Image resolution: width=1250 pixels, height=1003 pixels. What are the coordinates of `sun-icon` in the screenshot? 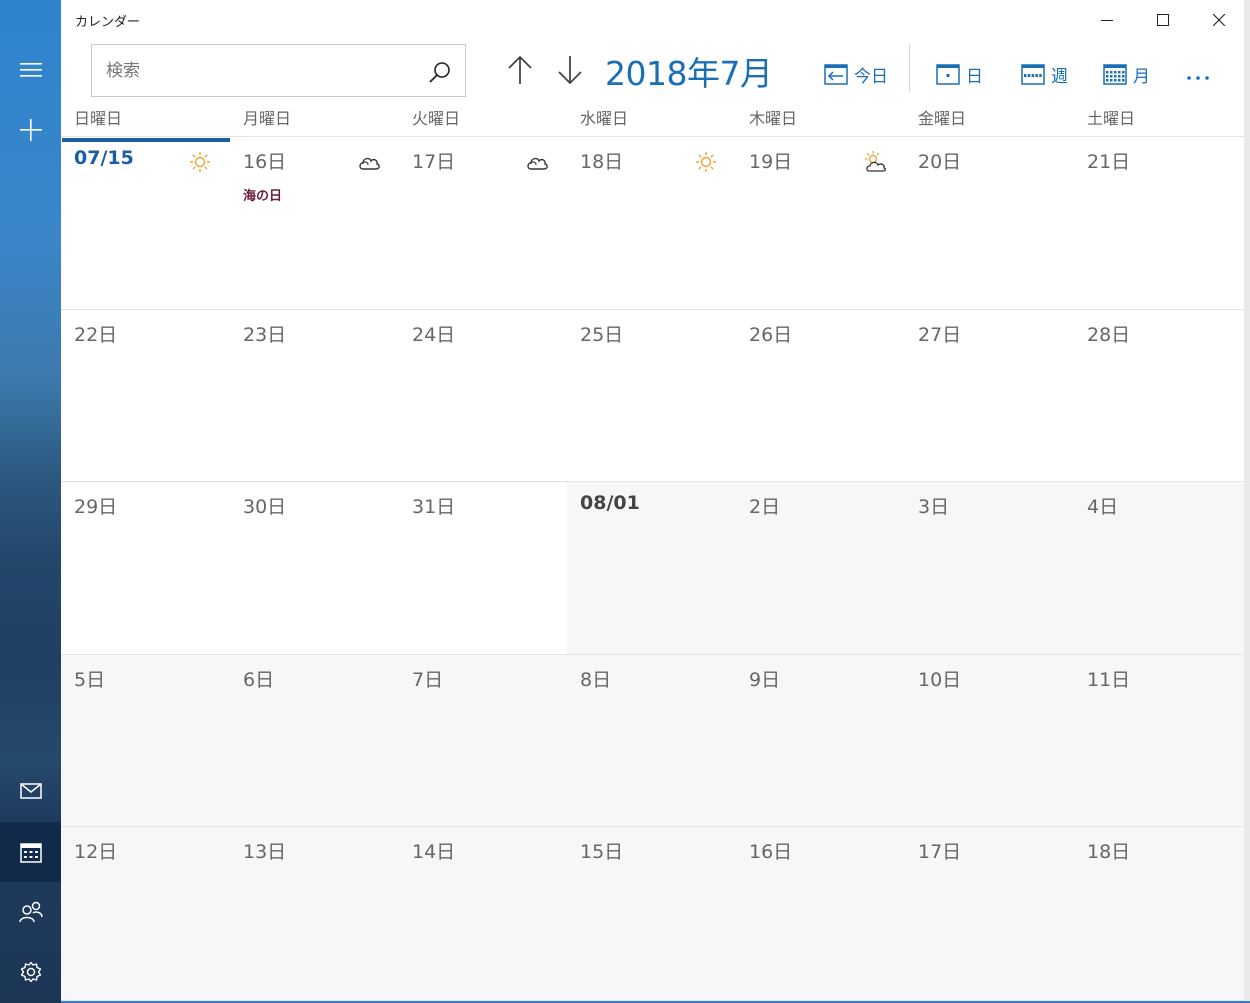 It's located at (200, 162).